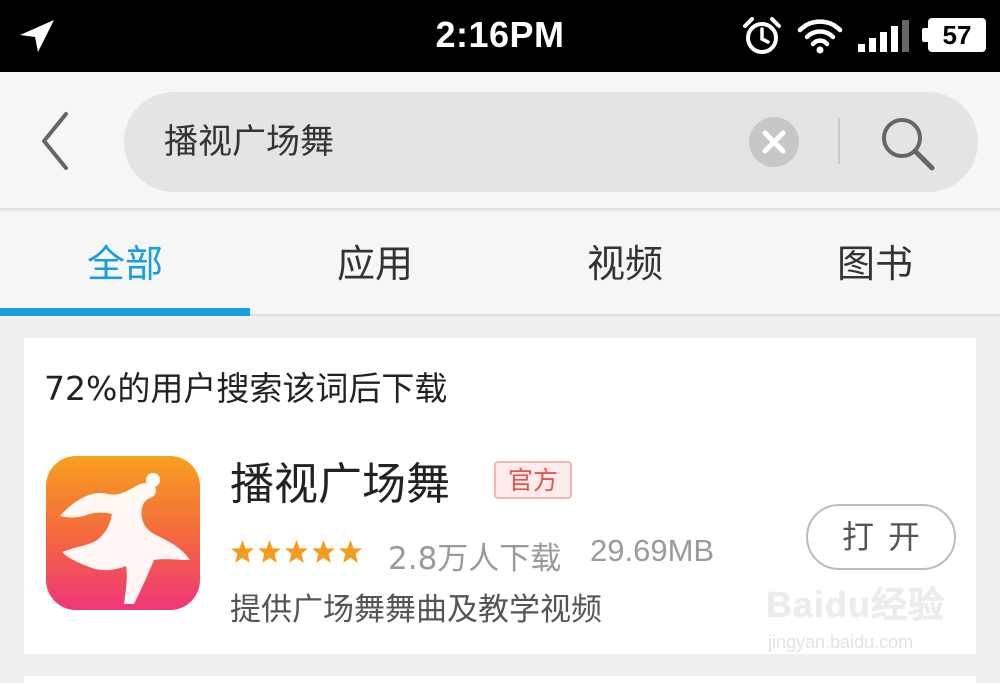 This screenshot has height=683, width=1000. Describe the element at coordinates (875, 264) in the screenshot. I see `tab-books: 图书` at that location.